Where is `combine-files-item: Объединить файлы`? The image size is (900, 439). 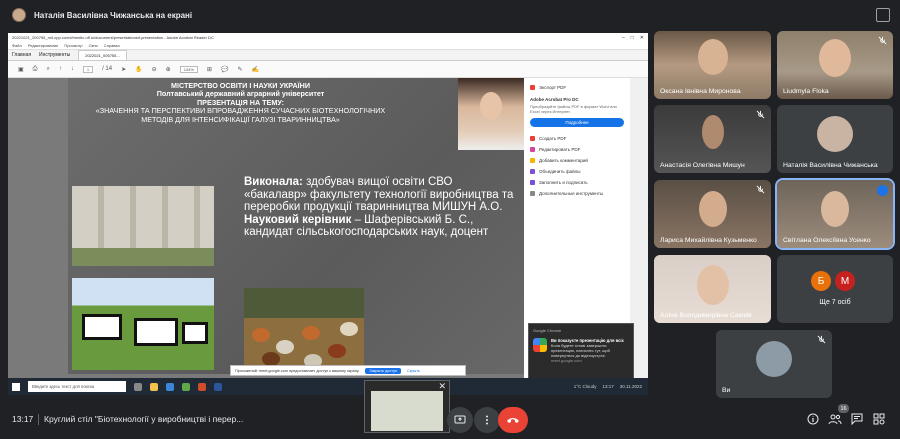 combine-files-item: Объединить файлы is located at coordinates (577, 171).